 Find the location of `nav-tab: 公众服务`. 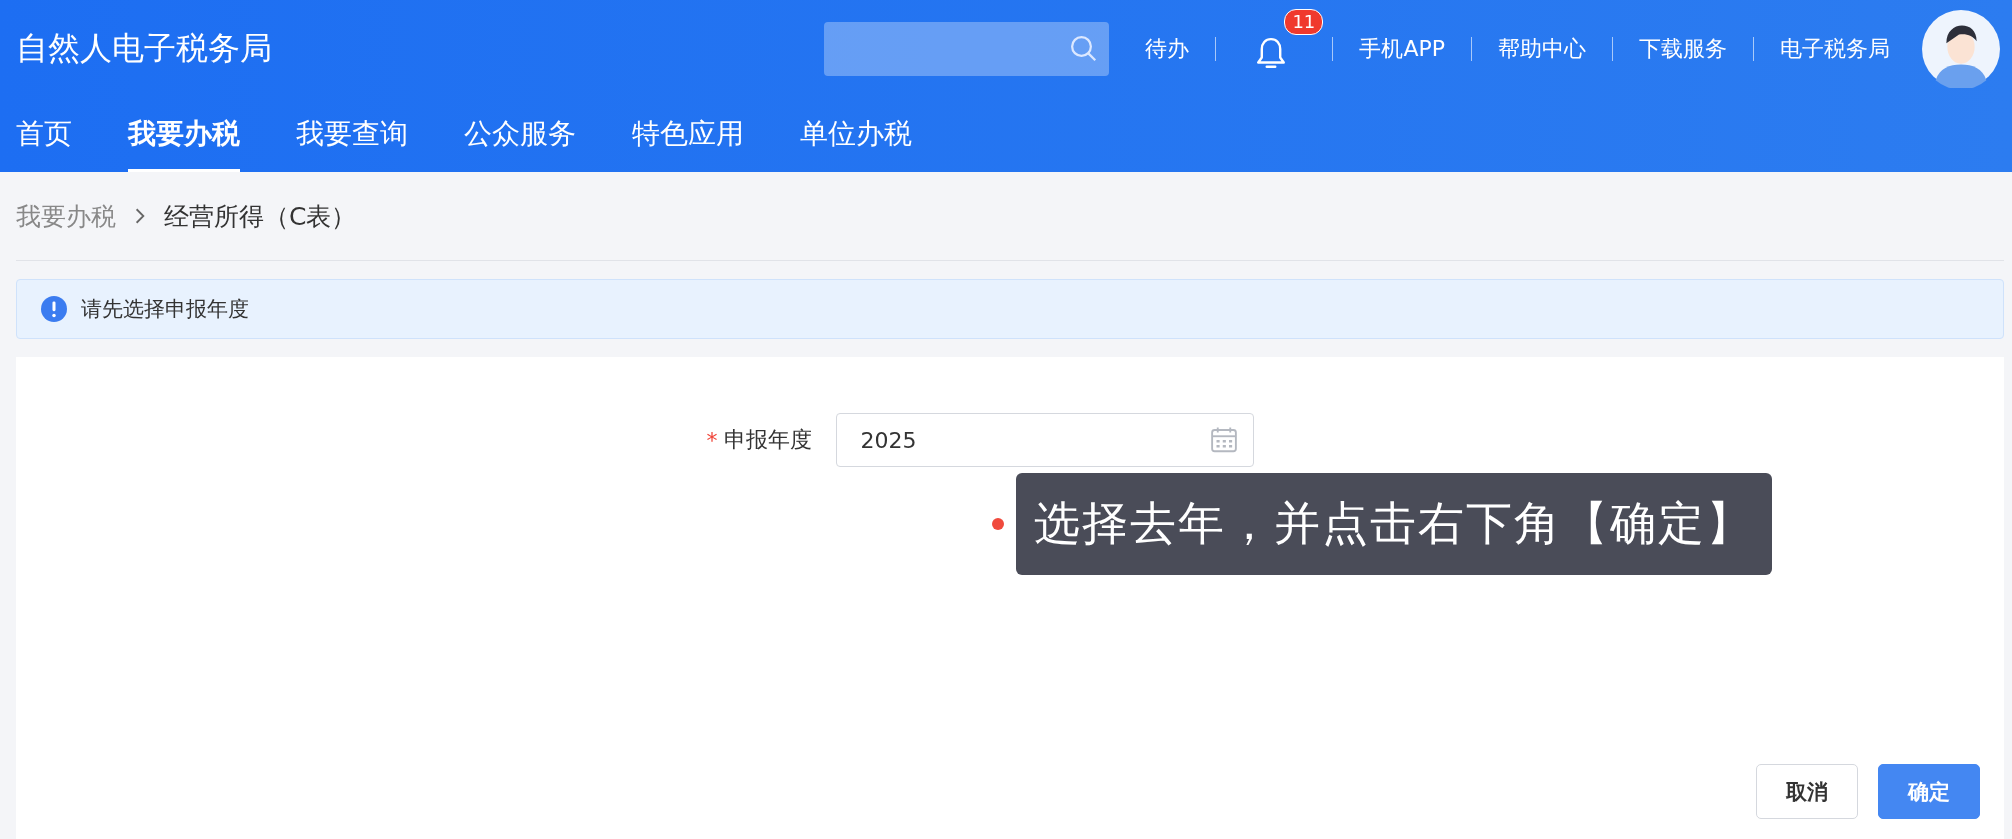

nav-tab: 公众服务 is located at coordinates (520, 135).